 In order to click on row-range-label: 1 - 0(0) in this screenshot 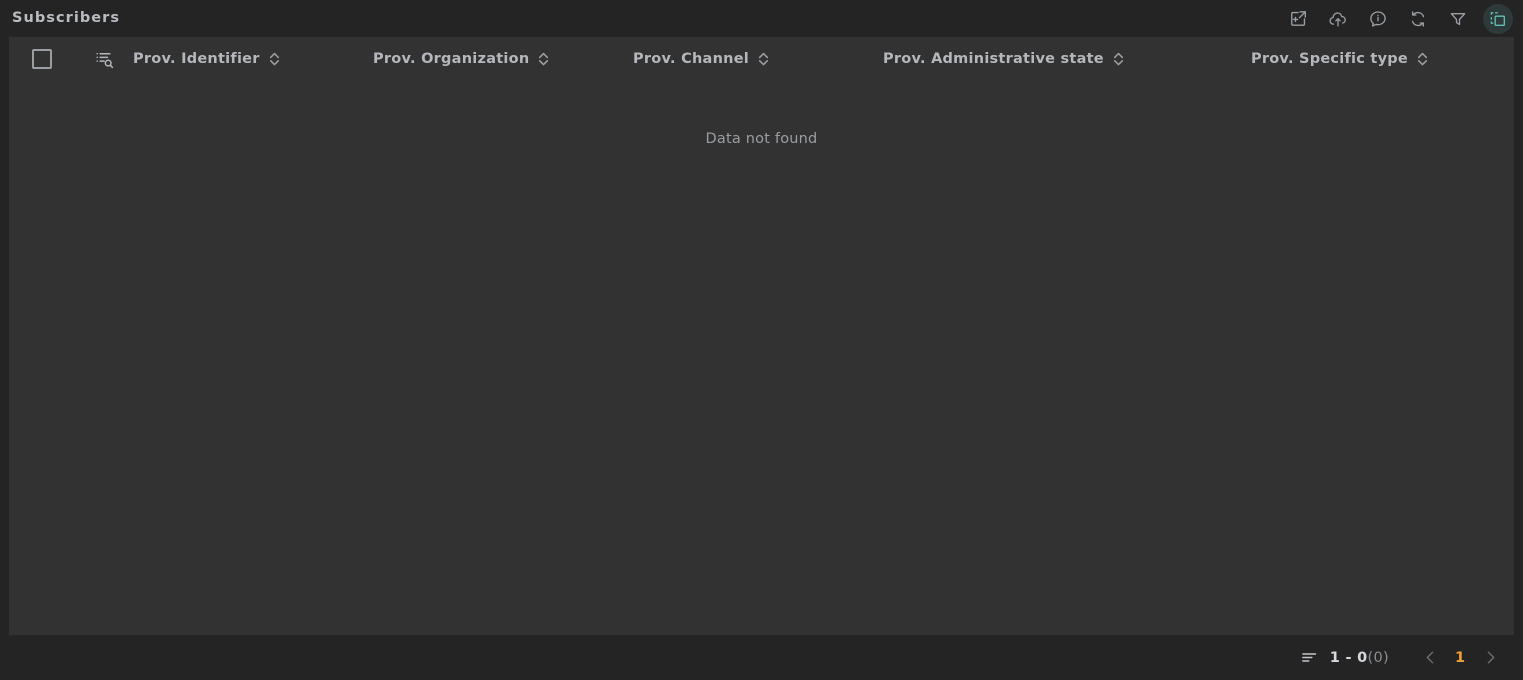, I will do `click(1359, 658)`.